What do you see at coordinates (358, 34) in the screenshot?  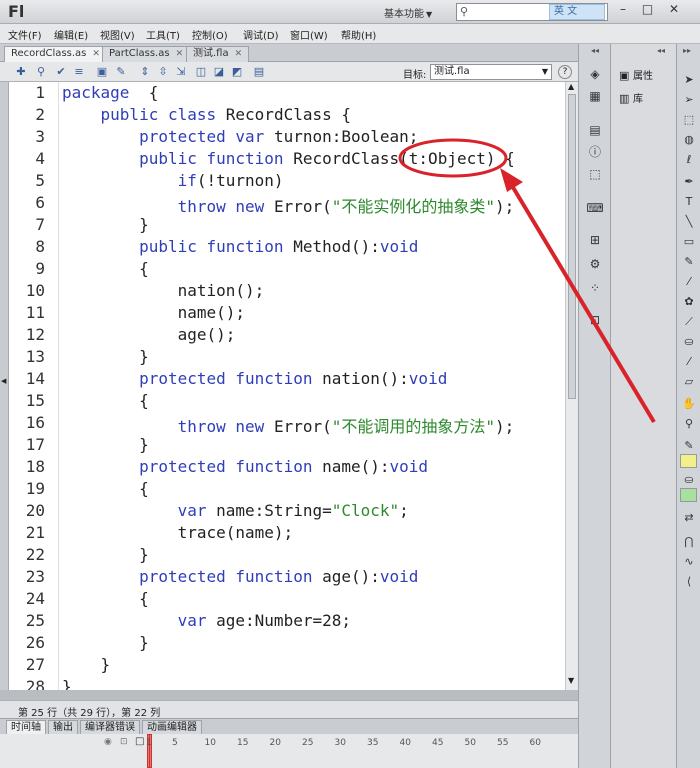 I see `menu-help: 帮助(H)` at bounding box center [358, 34].